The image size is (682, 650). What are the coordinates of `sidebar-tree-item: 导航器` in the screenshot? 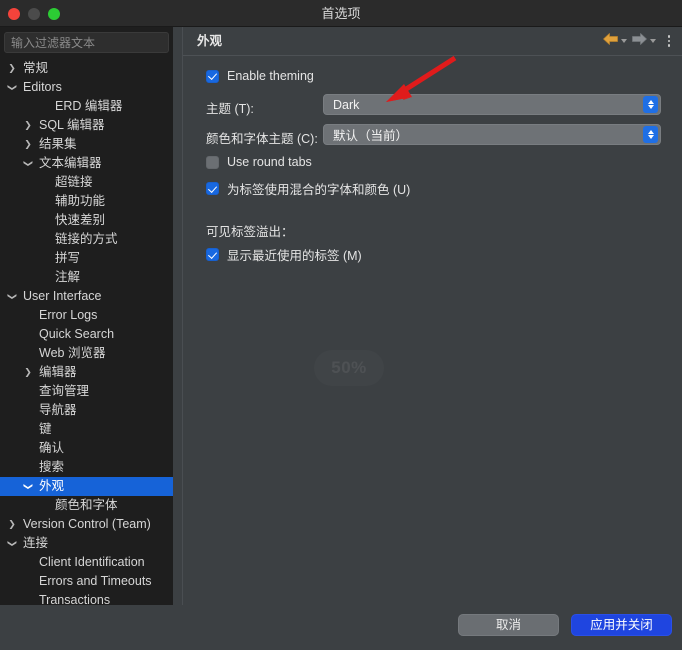 It's located at (86, 410).